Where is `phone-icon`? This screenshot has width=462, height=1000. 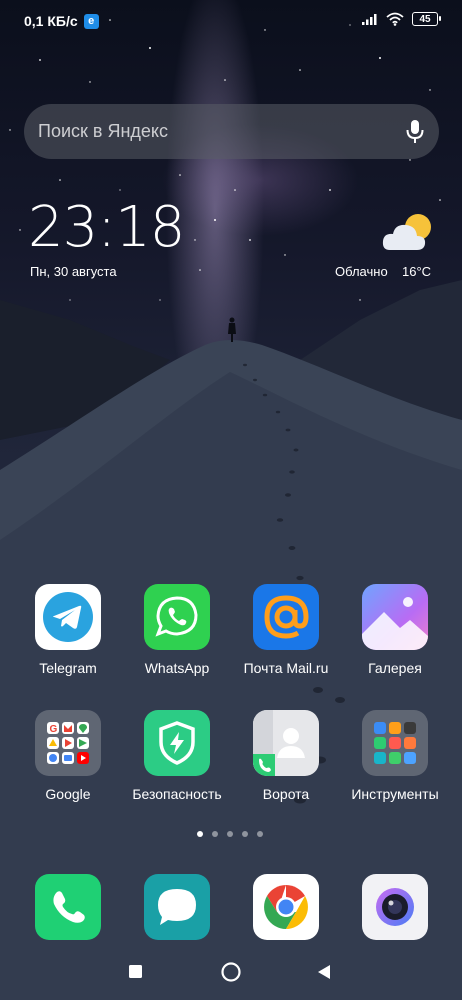 phone-icon is located at coordinates (68, 907).